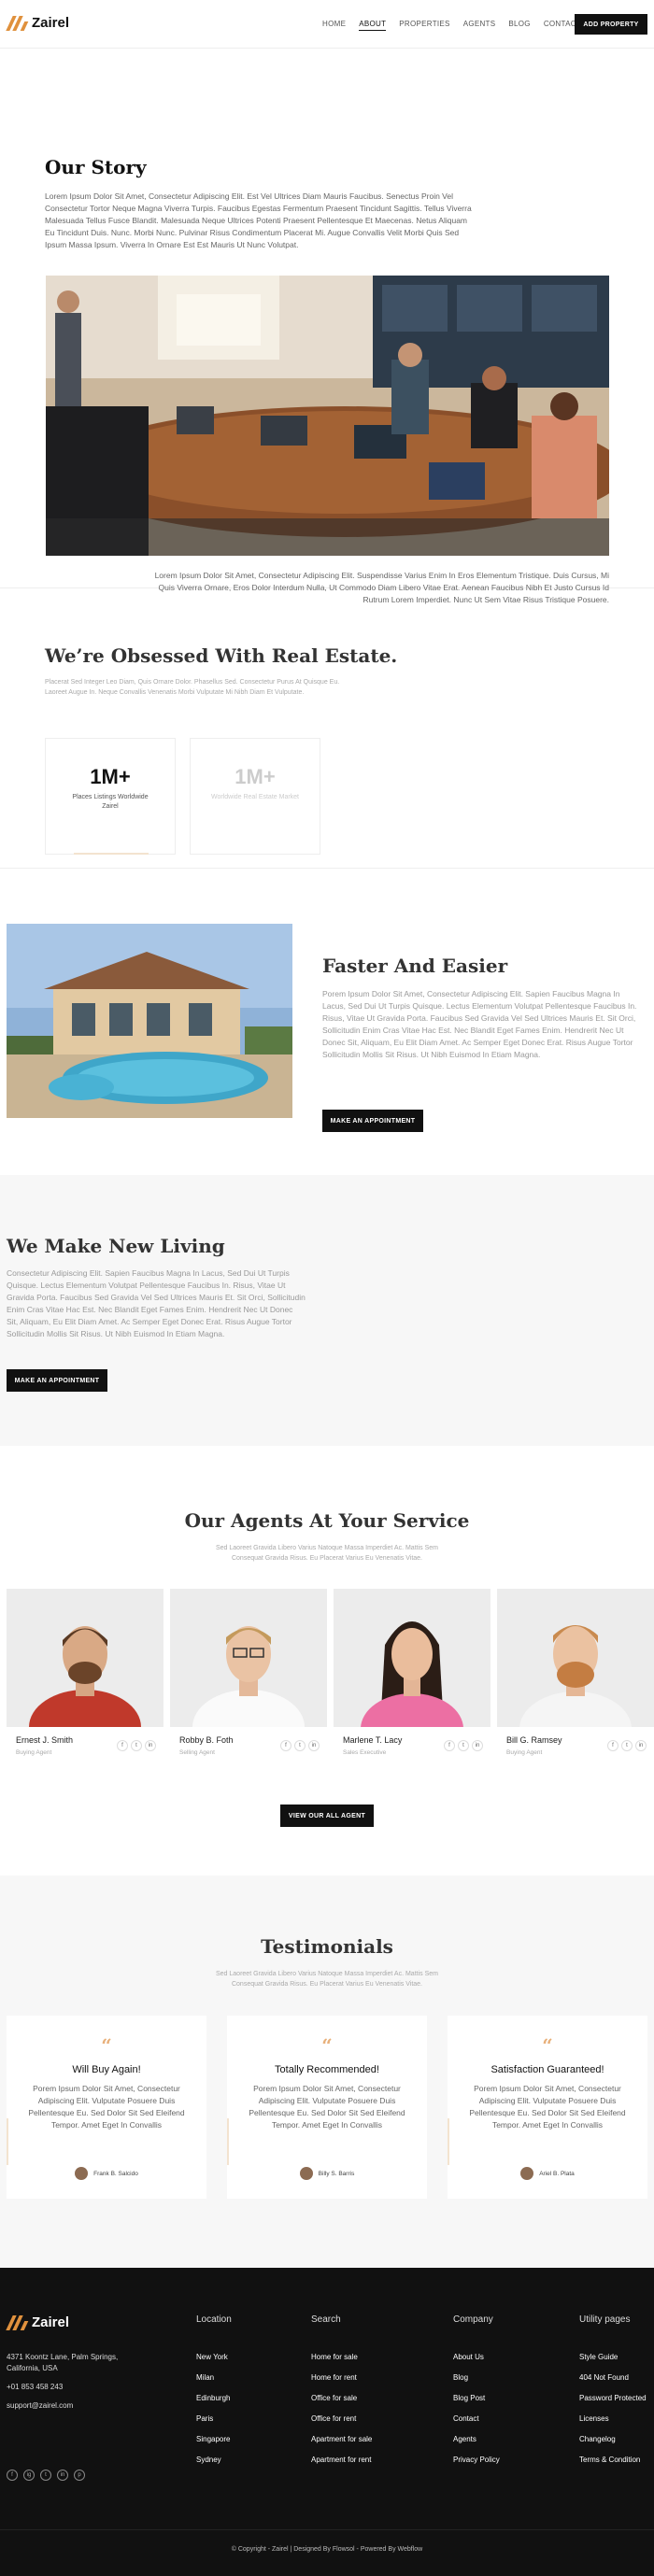  I want to click on nav-link-properties: PROPERTIES, so click(424, 25).